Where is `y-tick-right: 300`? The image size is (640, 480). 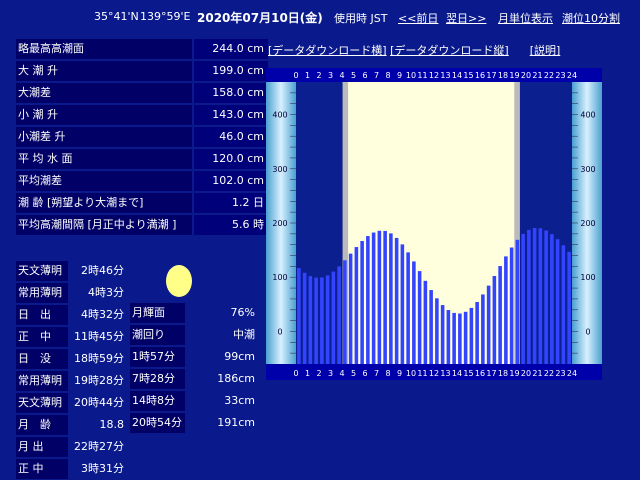
y-tick-right: 300 is located at coordinates (587, 169).